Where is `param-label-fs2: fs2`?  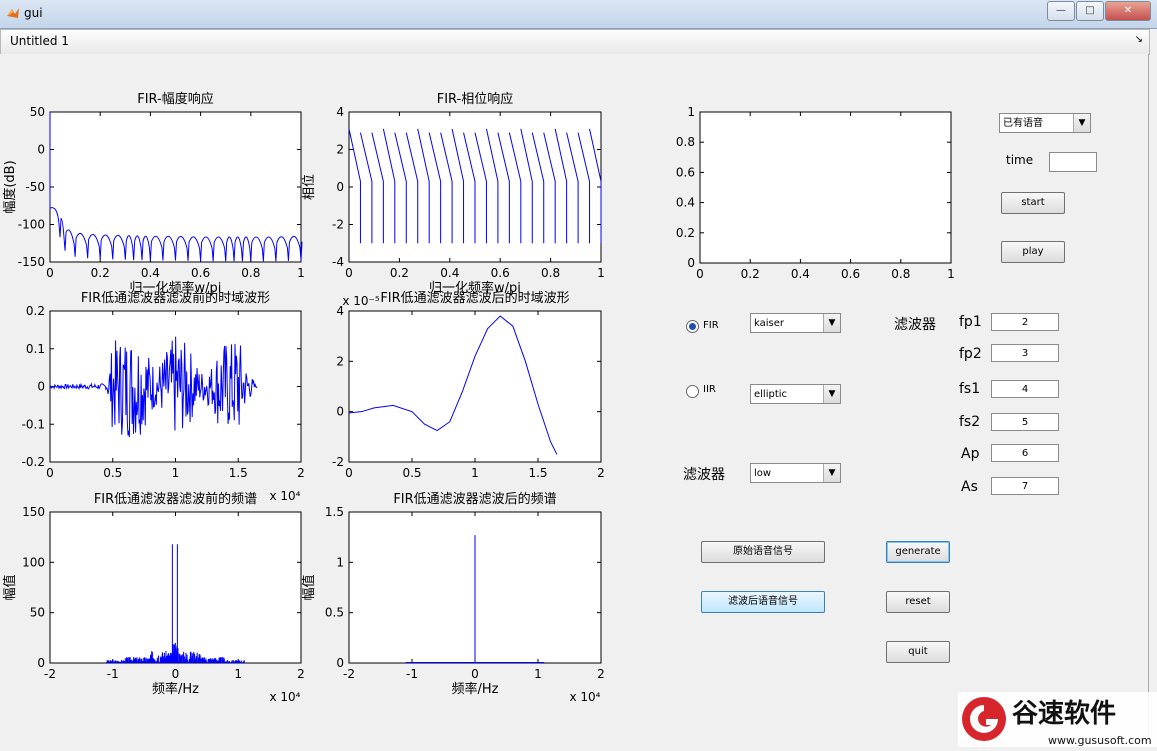 param-label-fs2: fs2 is located at coordinates (970, 422).